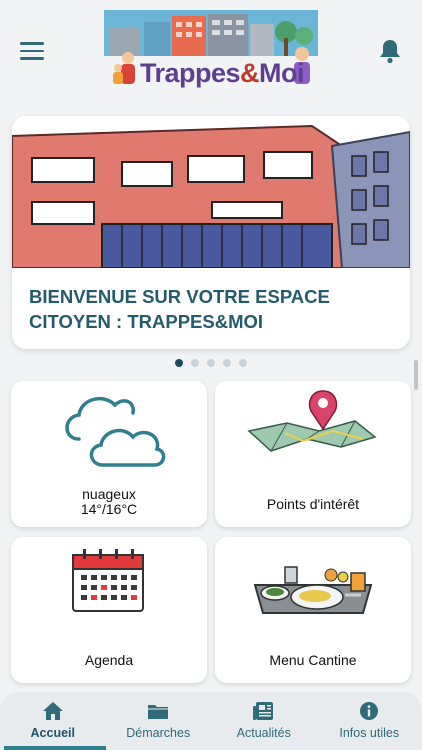  Describe the element at coordinates (222, 73) in the screenshot. I see `logo-text: Trappes&Moi` at that location.